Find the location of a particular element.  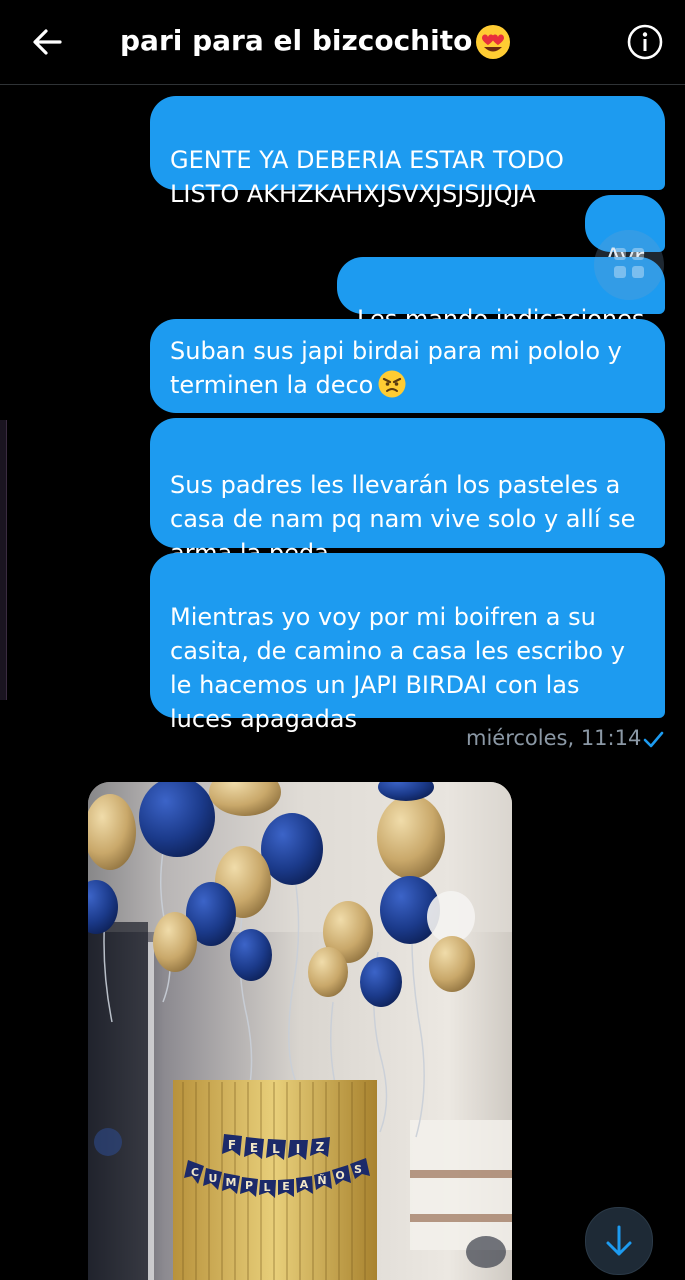

grid-icon is located at coordinates (629, 263).